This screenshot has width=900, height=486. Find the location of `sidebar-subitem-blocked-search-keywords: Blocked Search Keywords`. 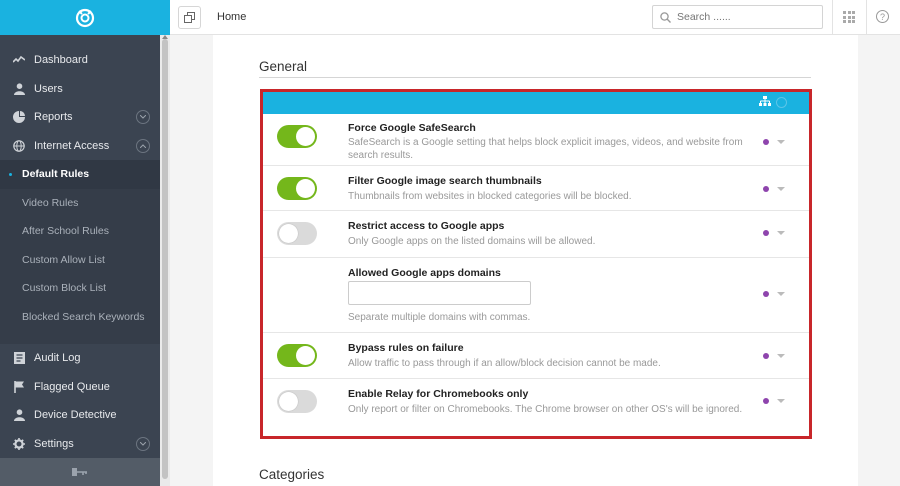

sidebar-subitem-blocked-search-keywords: Blocked Search Keywords is located at coordinates (80, 316).